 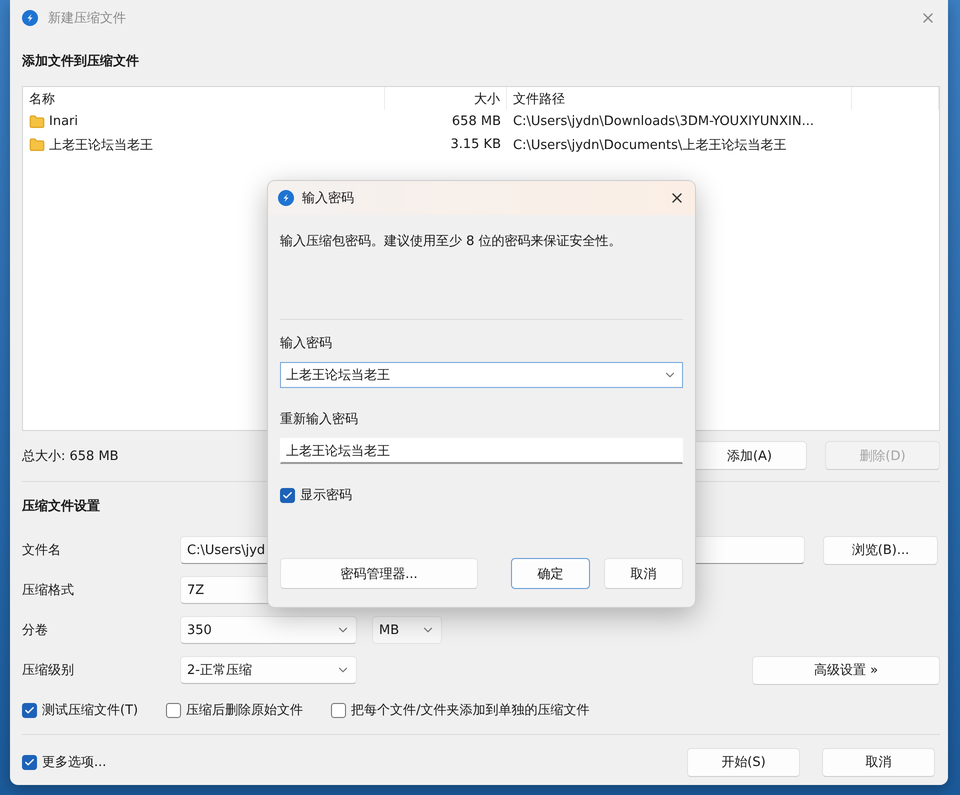 I want to click on section-heading: 压缩文件设置, so click(x=61, y=507).